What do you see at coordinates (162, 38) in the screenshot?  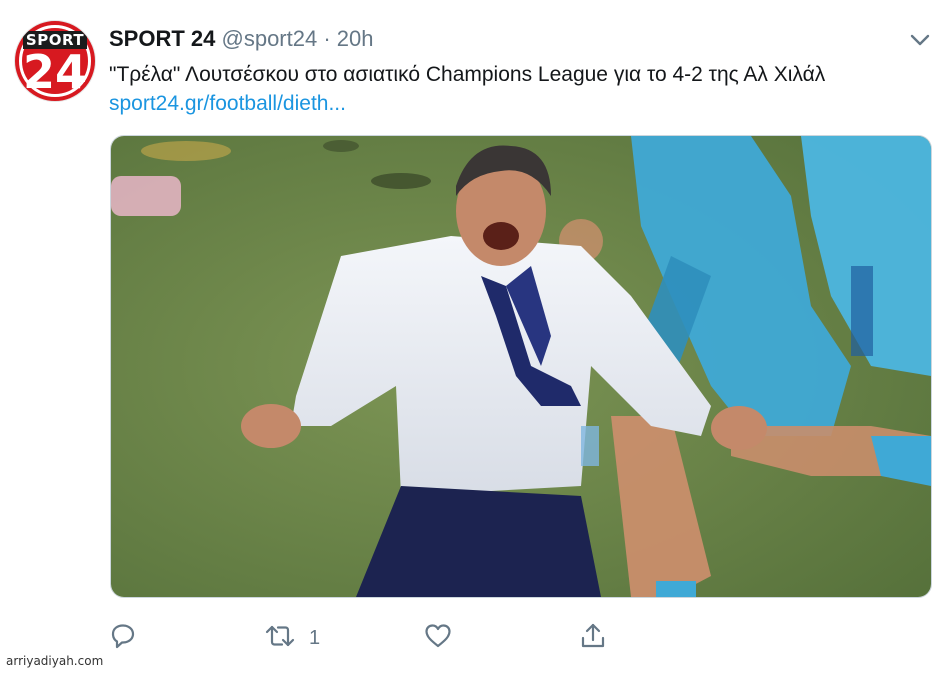 I see `account-name: SPORT 24` at bounding box center [162, 38].